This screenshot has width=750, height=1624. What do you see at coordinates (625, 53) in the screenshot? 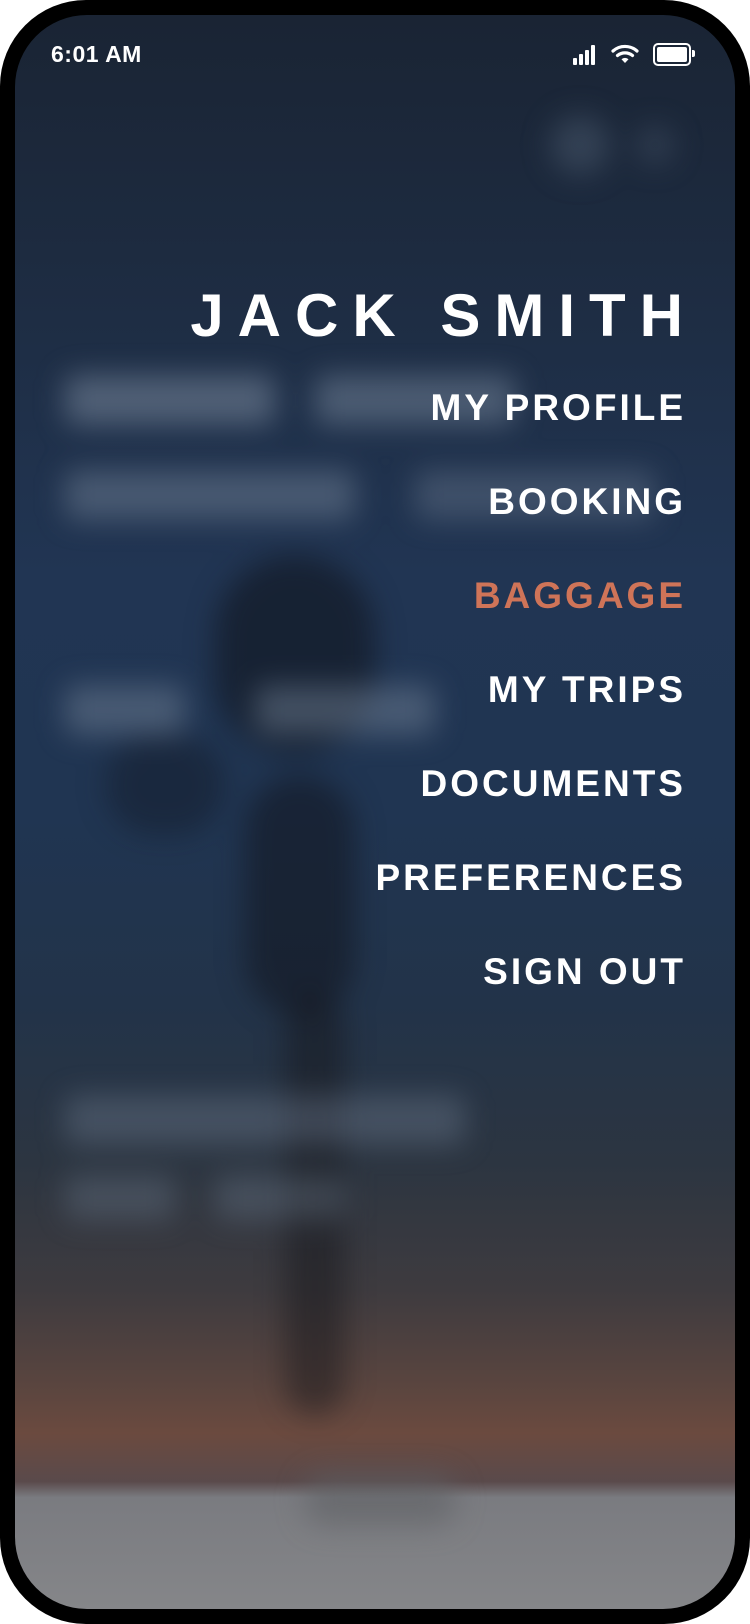
I see `wifi-icon` at bounding box center [625, 53].